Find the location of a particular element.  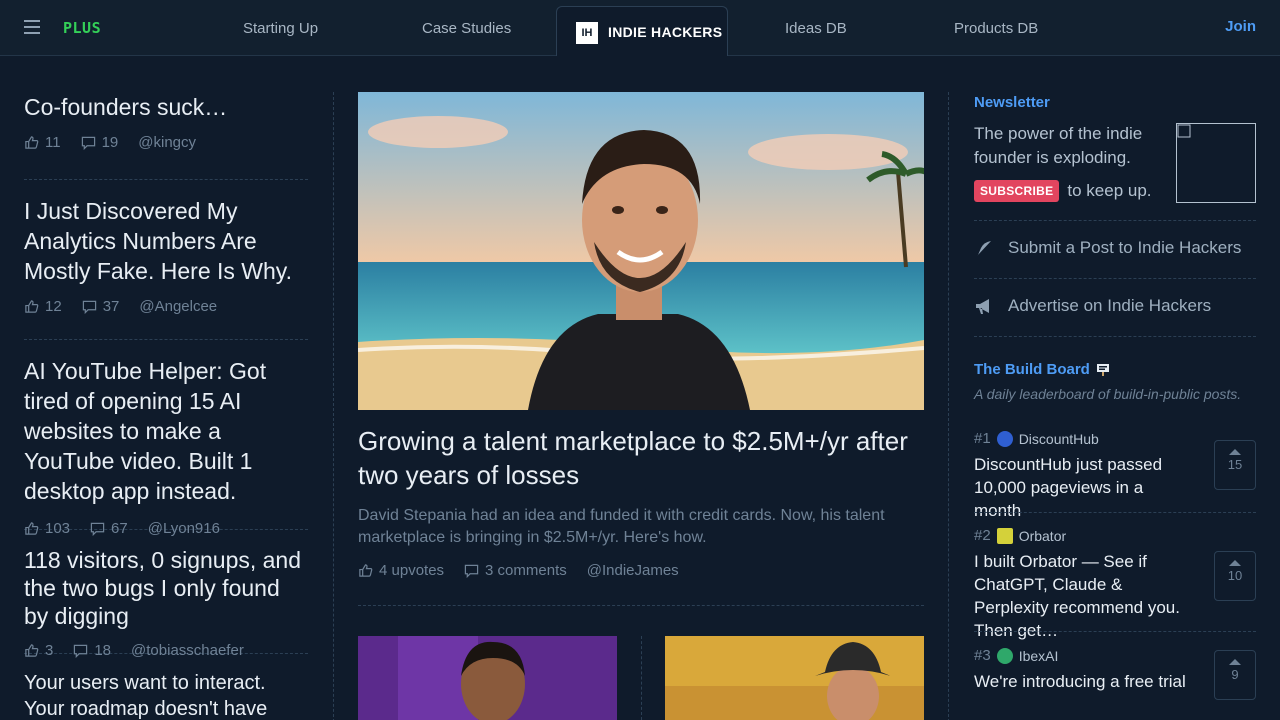

orbator-logo-icon is located at coordinates (1004, 535).